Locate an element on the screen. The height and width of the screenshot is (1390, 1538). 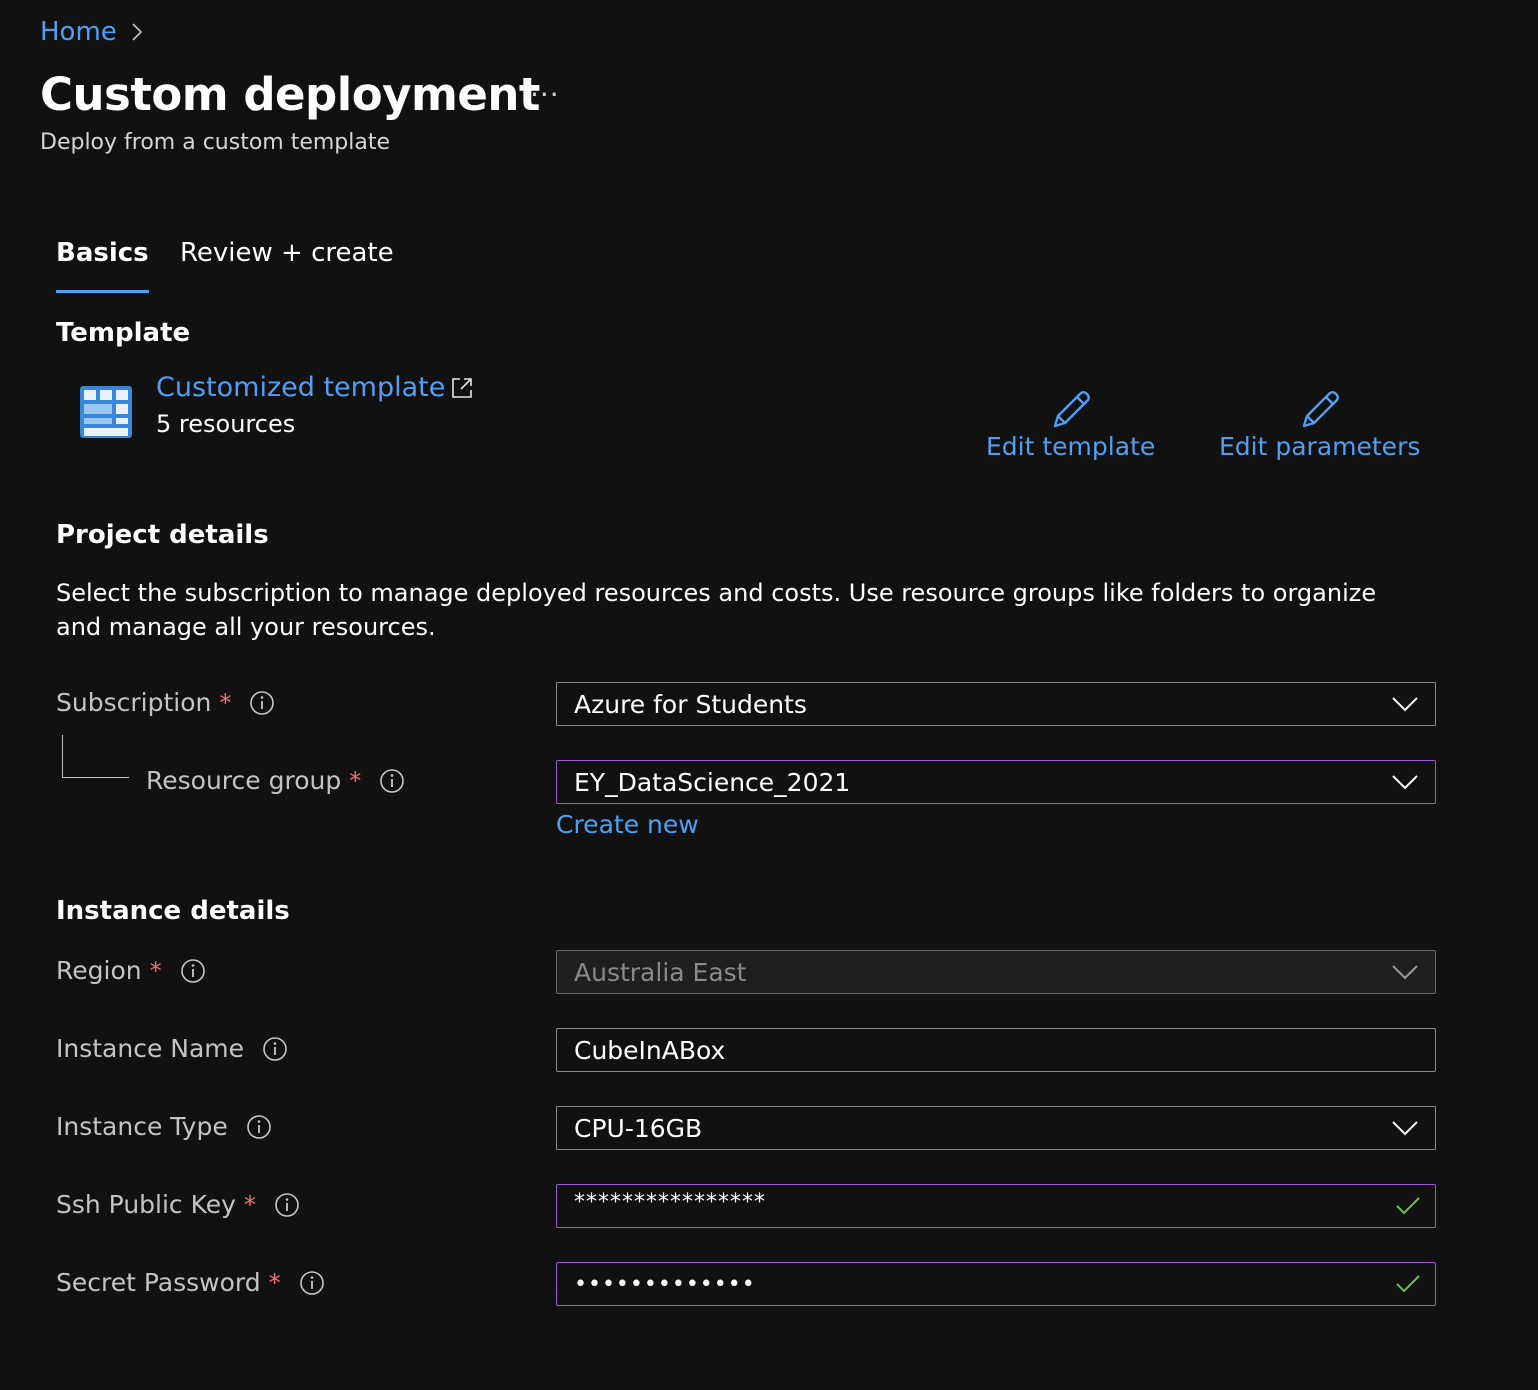
template-resources-count: 5 resources is located at coordinates (226, 424).